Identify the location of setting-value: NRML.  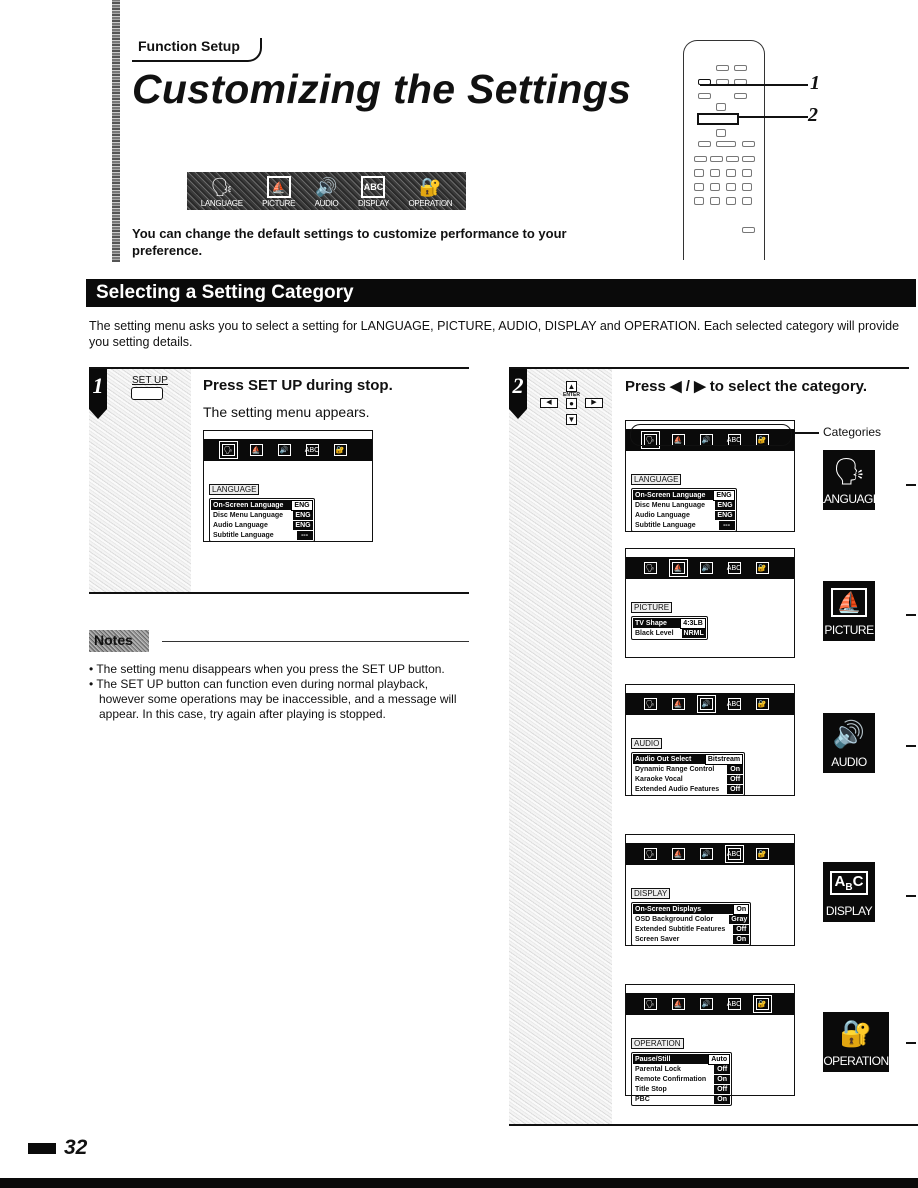
(693, 633).